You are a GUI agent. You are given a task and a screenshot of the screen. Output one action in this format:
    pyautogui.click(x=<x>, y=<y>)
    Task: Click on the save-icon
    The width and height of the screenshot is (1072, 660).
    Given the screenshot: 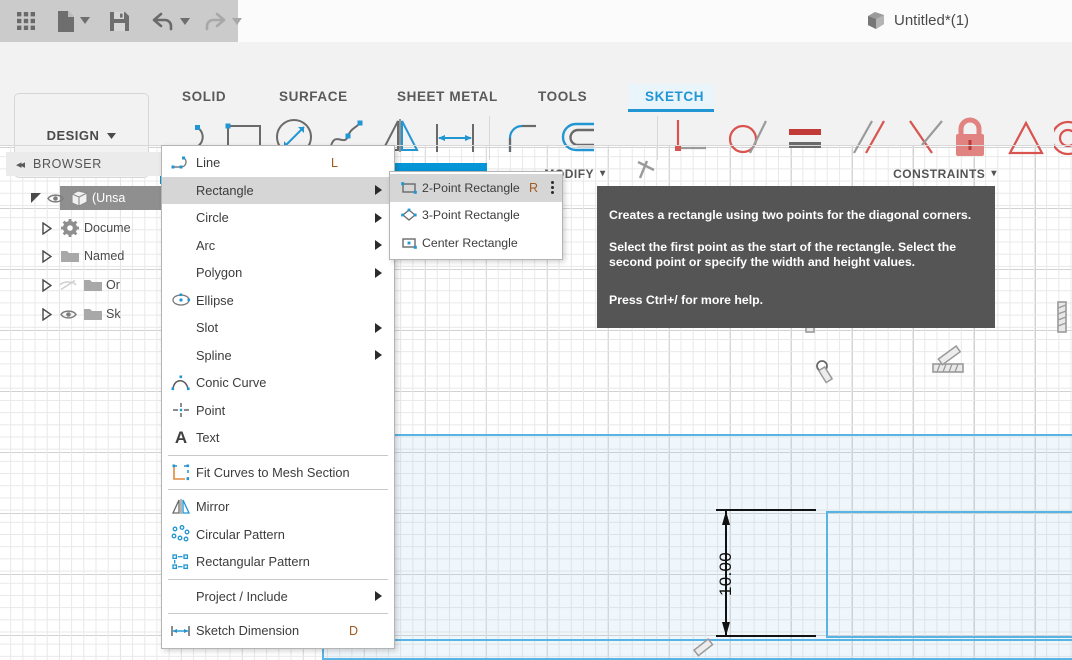 What is the action you would take?
    pyautogui.click(x=119, y=21)
    